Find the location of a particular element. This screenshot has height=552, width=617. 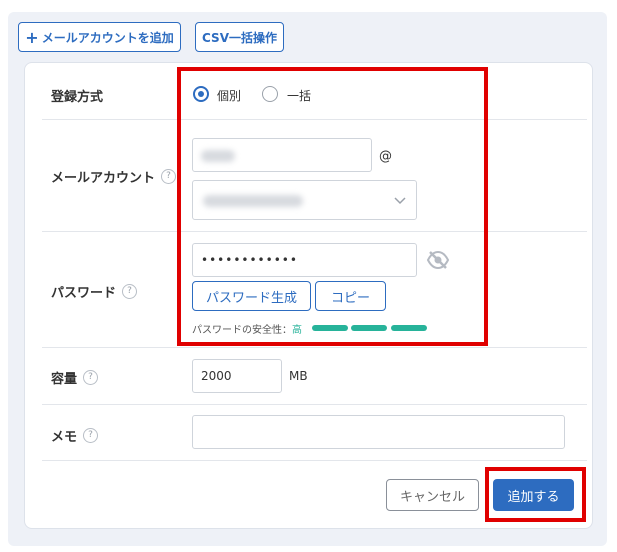

password-label: パスワード ? is located at coordinates (94, 291).